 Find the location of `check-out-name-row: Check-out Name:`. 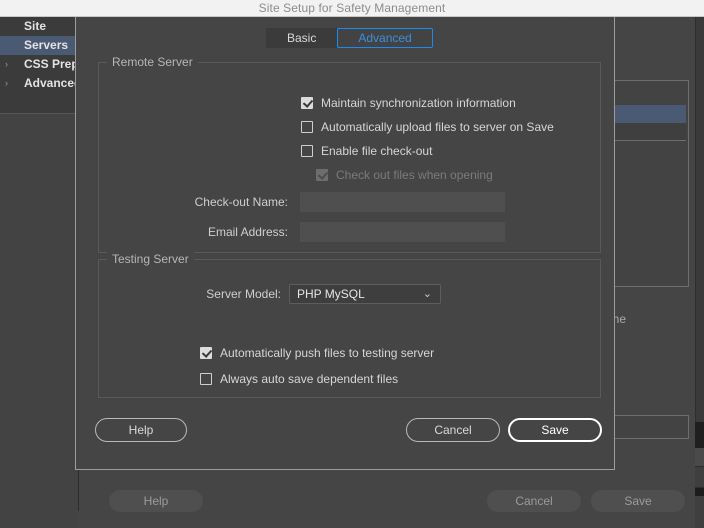

check-out-name-row: Check-out Name: is located at coordinates (320, 202).